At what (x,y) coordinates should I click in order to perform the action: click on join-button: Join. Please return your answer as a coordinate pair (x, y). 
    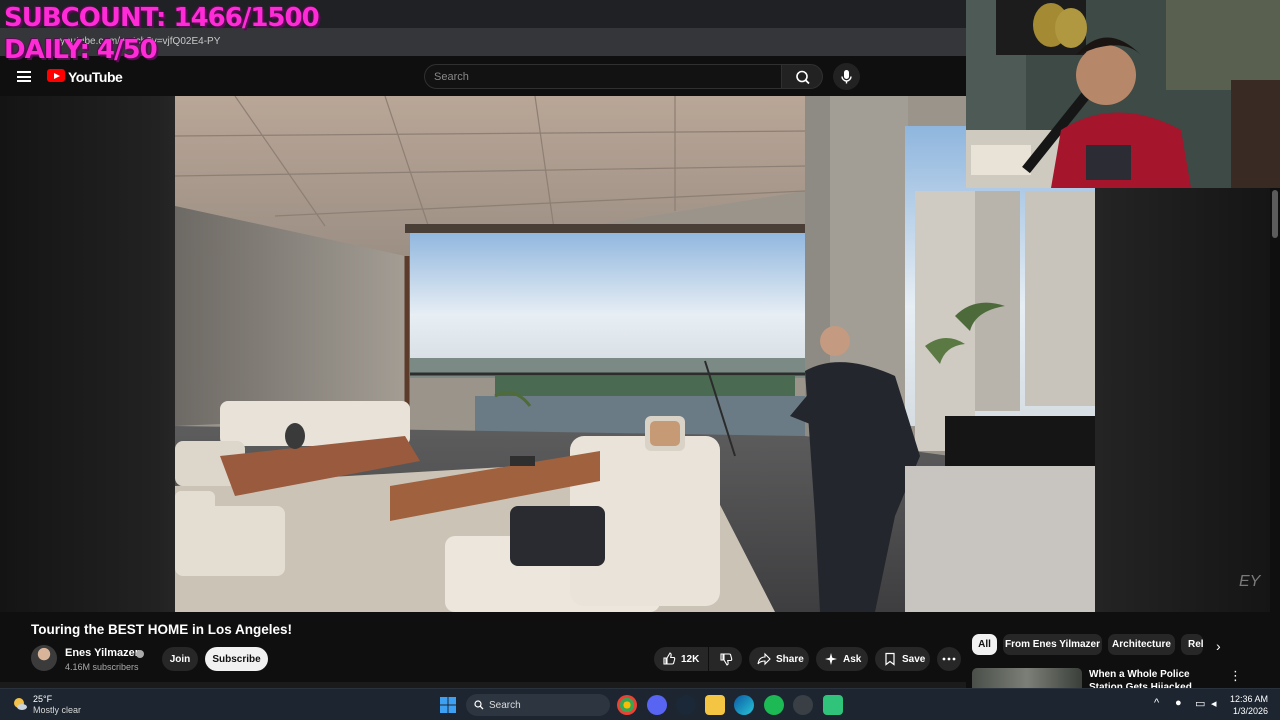
    Looking at the image, I should click on (180, 659).